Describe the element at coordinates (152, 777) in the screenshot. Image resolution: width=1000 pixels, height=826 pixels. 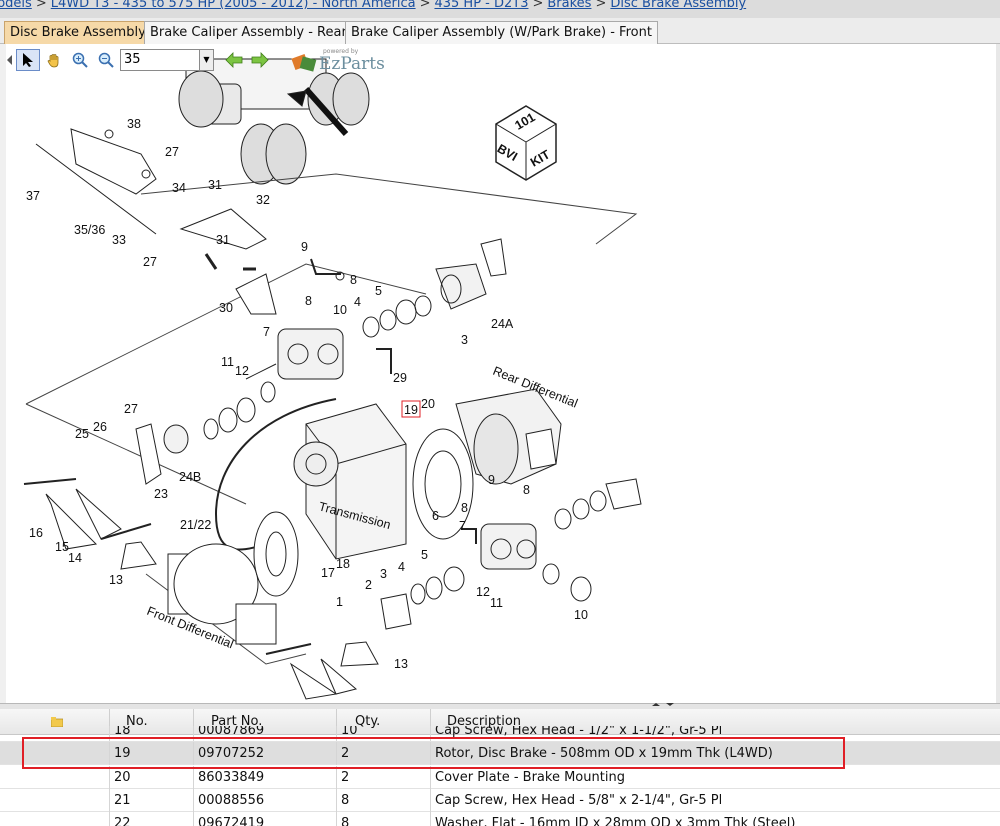
I see `cell-no: 20` at that location.